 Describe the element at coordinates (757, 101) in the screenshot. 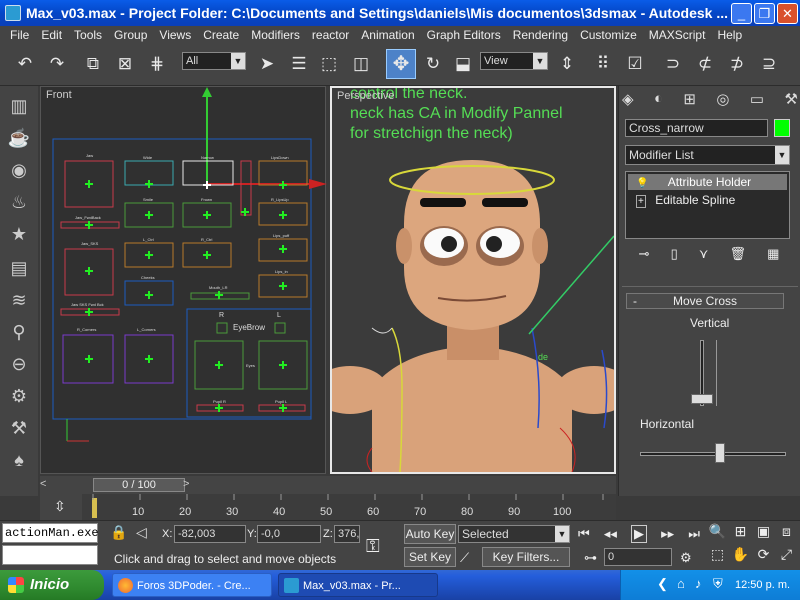

I see `display-tab-icon: ▭` at that location.